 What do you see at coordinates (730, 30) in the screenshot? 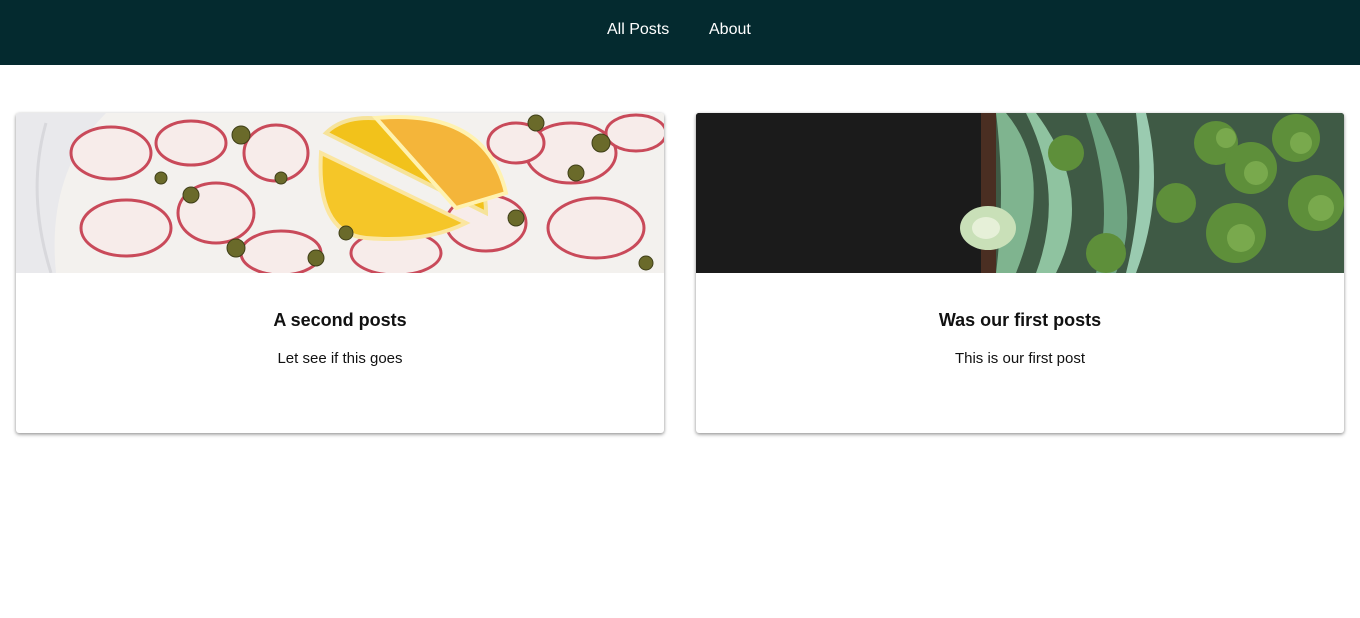
I see `nav-link-about: About` at bounding box center [730, 30].